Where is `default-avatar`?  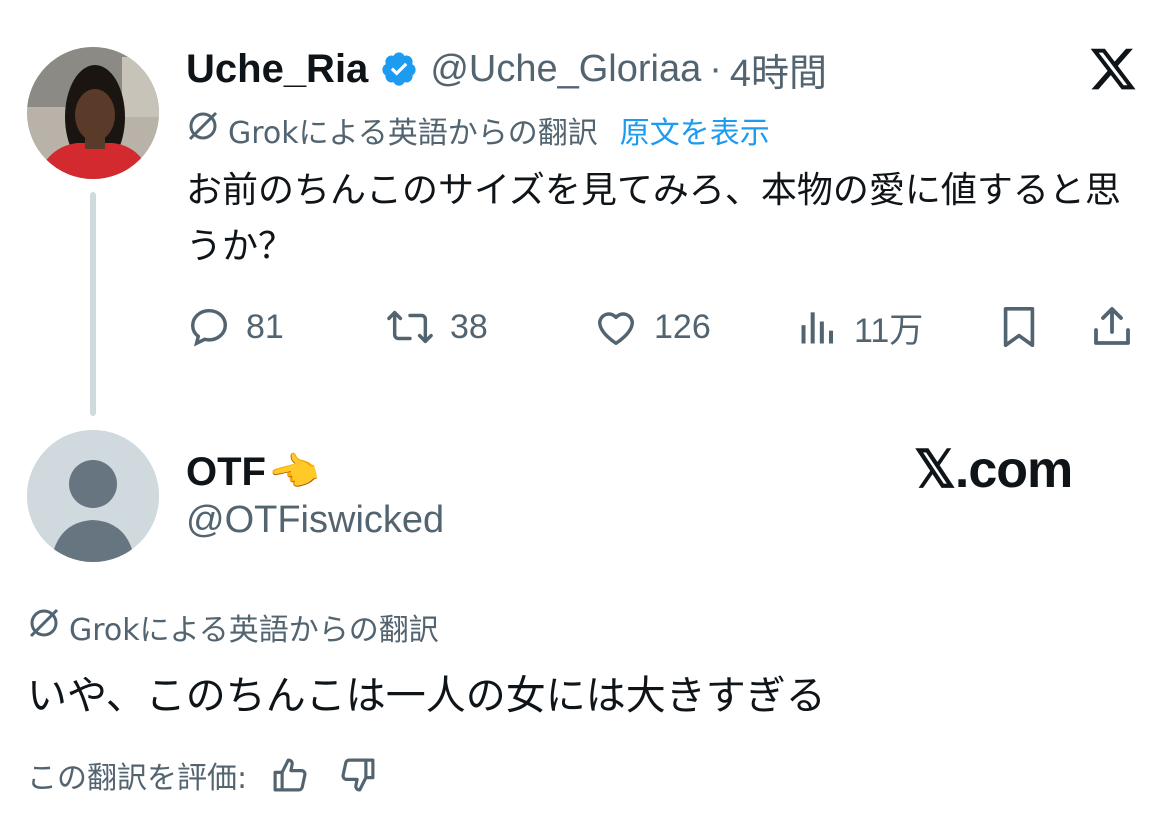 default-avatar is located at coordinates (93, 496).